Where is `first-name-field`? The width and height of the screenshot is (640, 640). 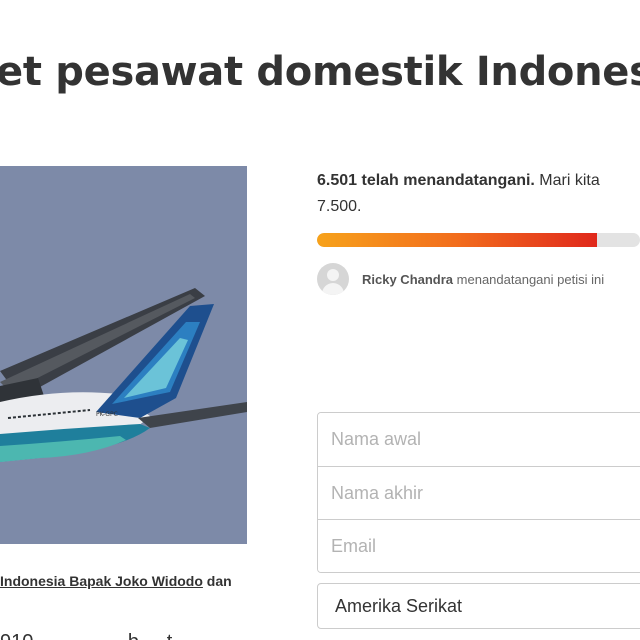
first-name-field is located at coordinates (479, 439).